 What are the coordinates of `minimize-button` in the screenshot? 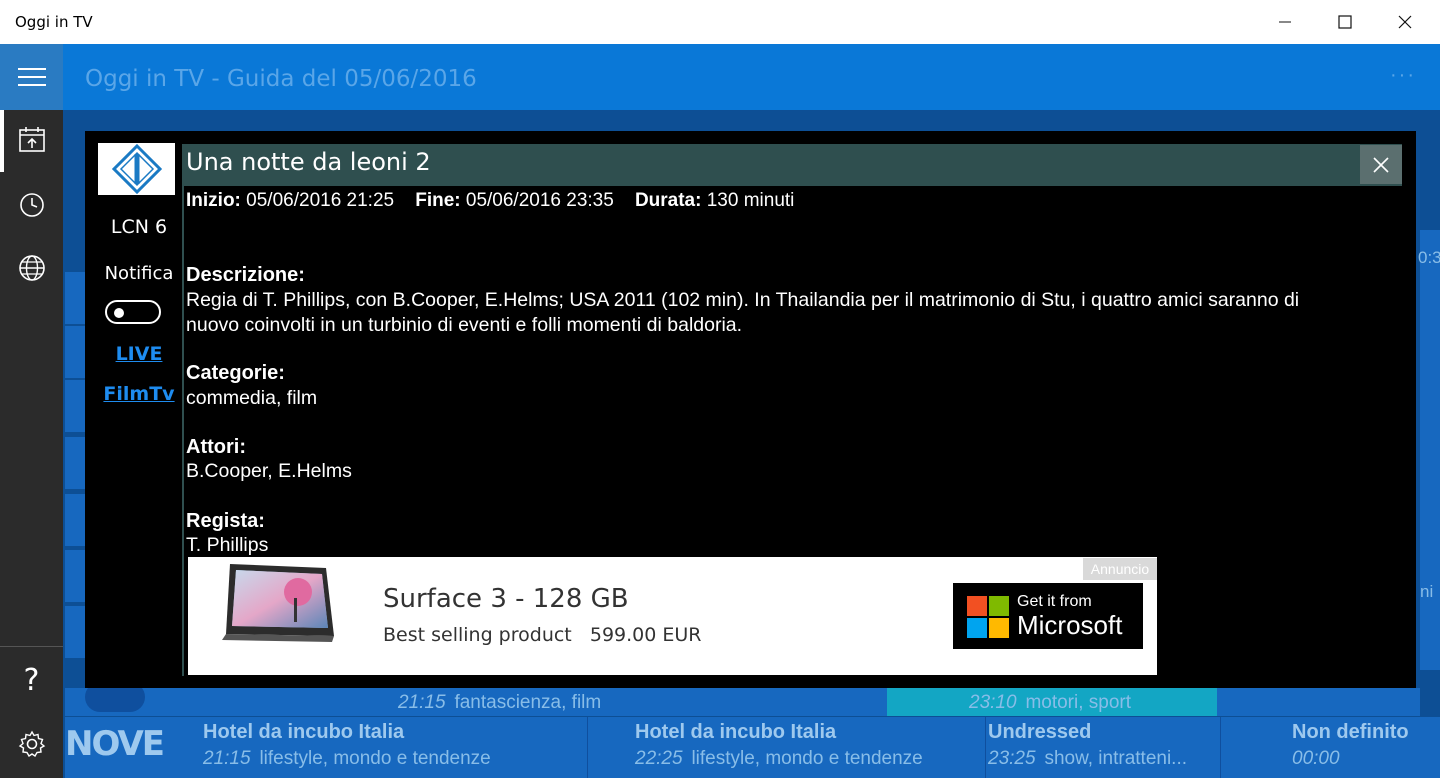 It's located at (1285, 22).